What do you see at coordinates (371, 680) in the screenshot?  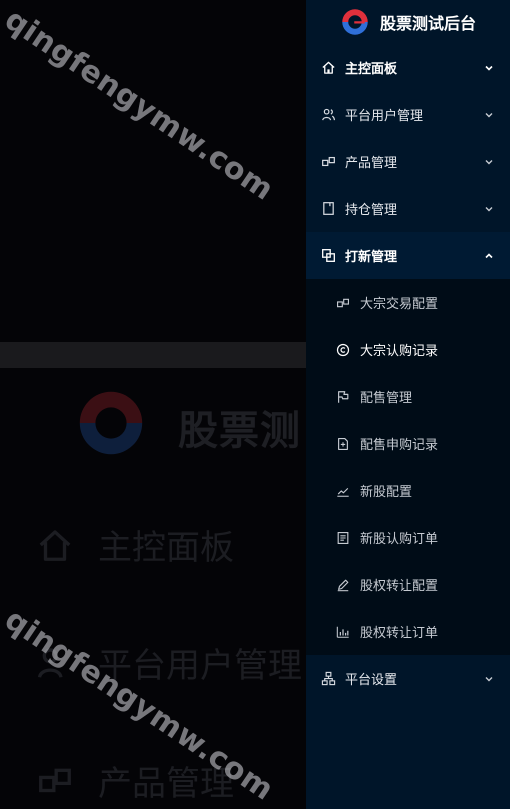 I see `menu-item-label: 平台设置` at bounding box center [371, 680].